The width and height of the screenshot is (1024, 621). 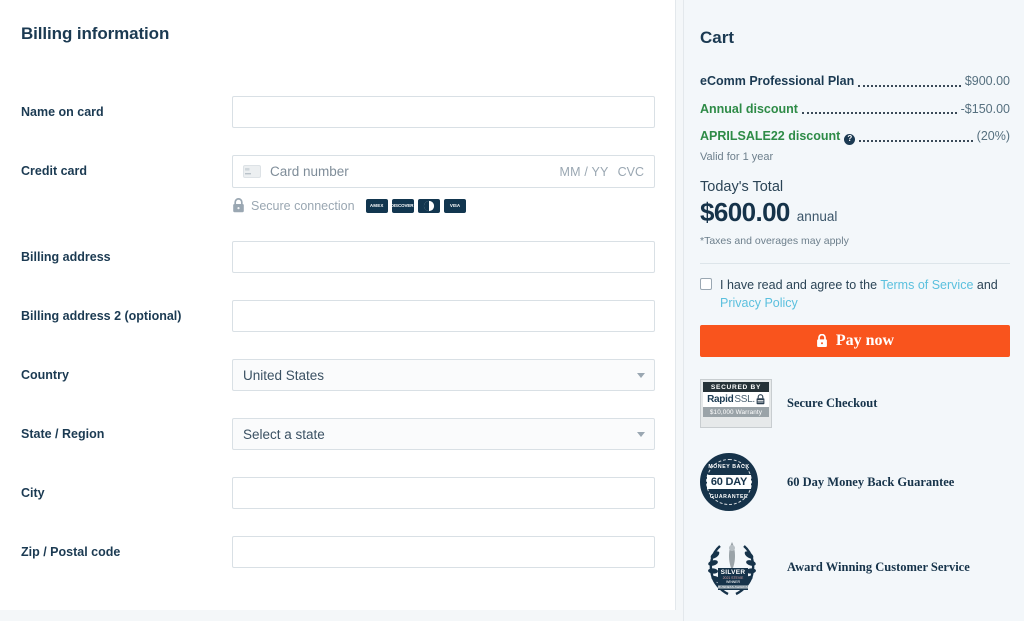 What do you see at coordinates (733, 573) in the screenshot?
I see `stevie-tier: SILVER` at bounding box center [733, 573].